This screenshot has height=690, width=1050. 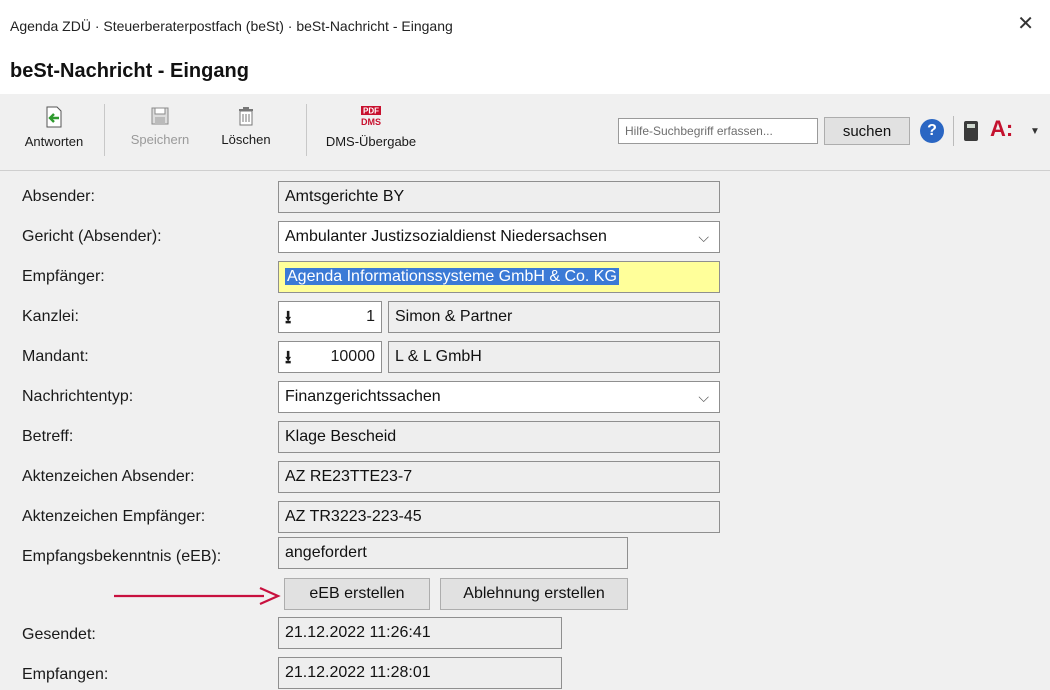 I want to click on subject-label: Betreff:, so click(x=48, y=436).